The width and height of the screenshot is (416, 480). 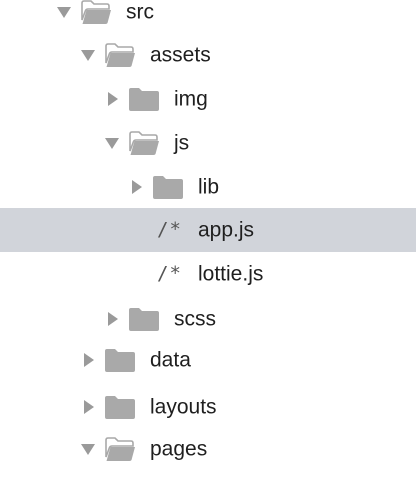 What do you see at coordinates (208, 17) in the screenshot?
I see `tree-row-src: src` at bounding box center [208, 17].